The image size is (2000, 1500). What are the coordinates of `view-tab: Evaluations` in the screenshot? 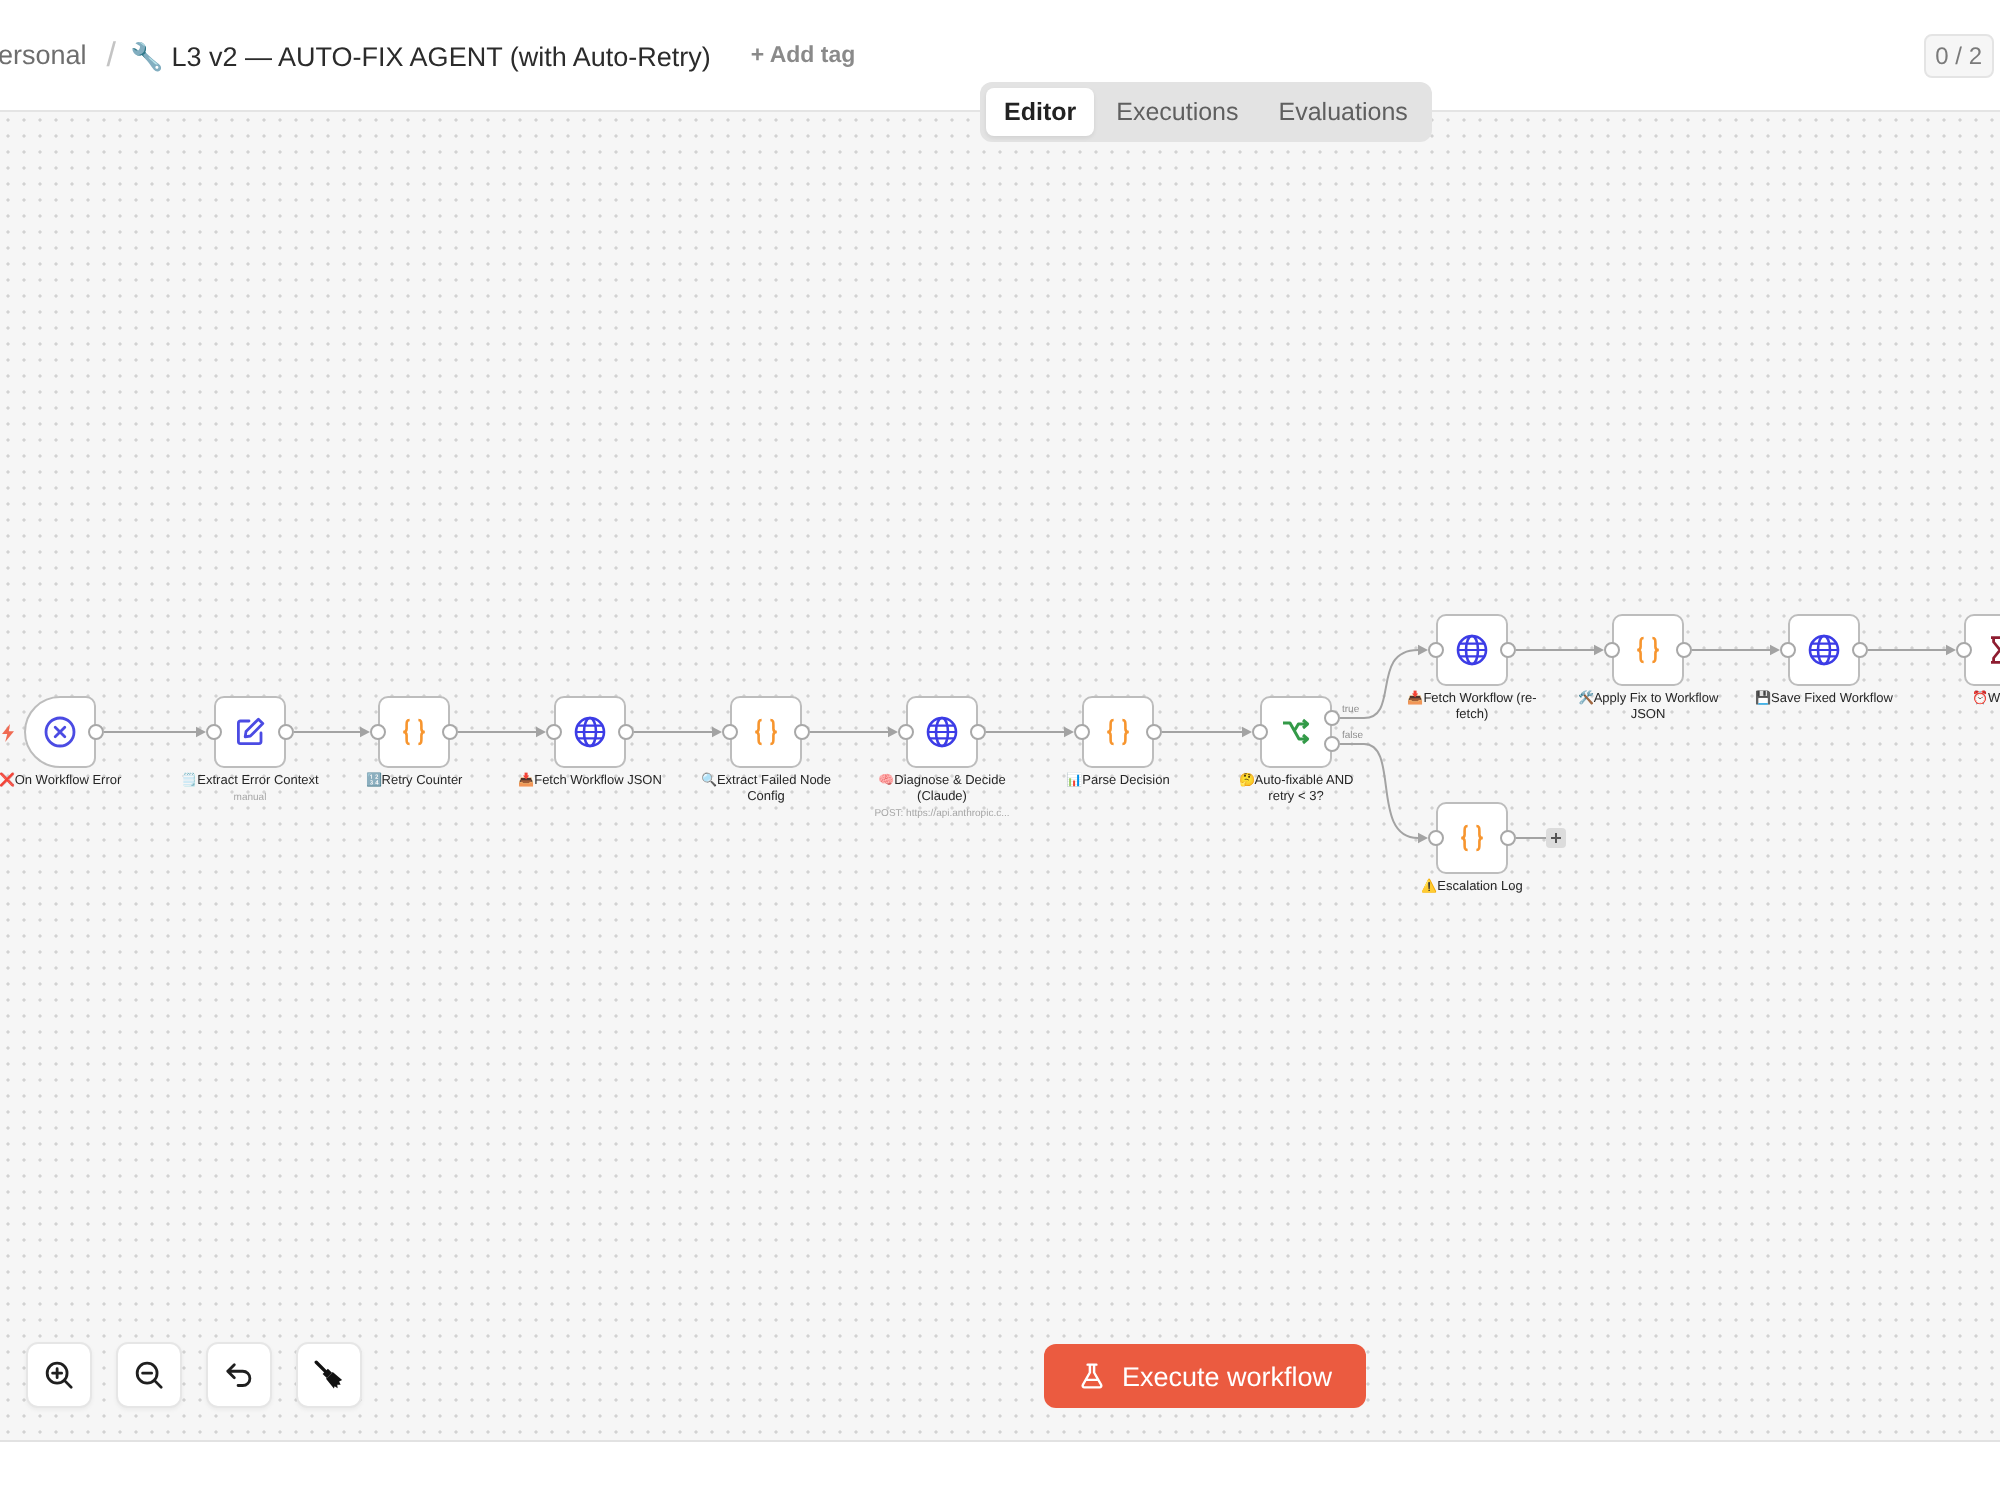 It's located at (1343, 112).